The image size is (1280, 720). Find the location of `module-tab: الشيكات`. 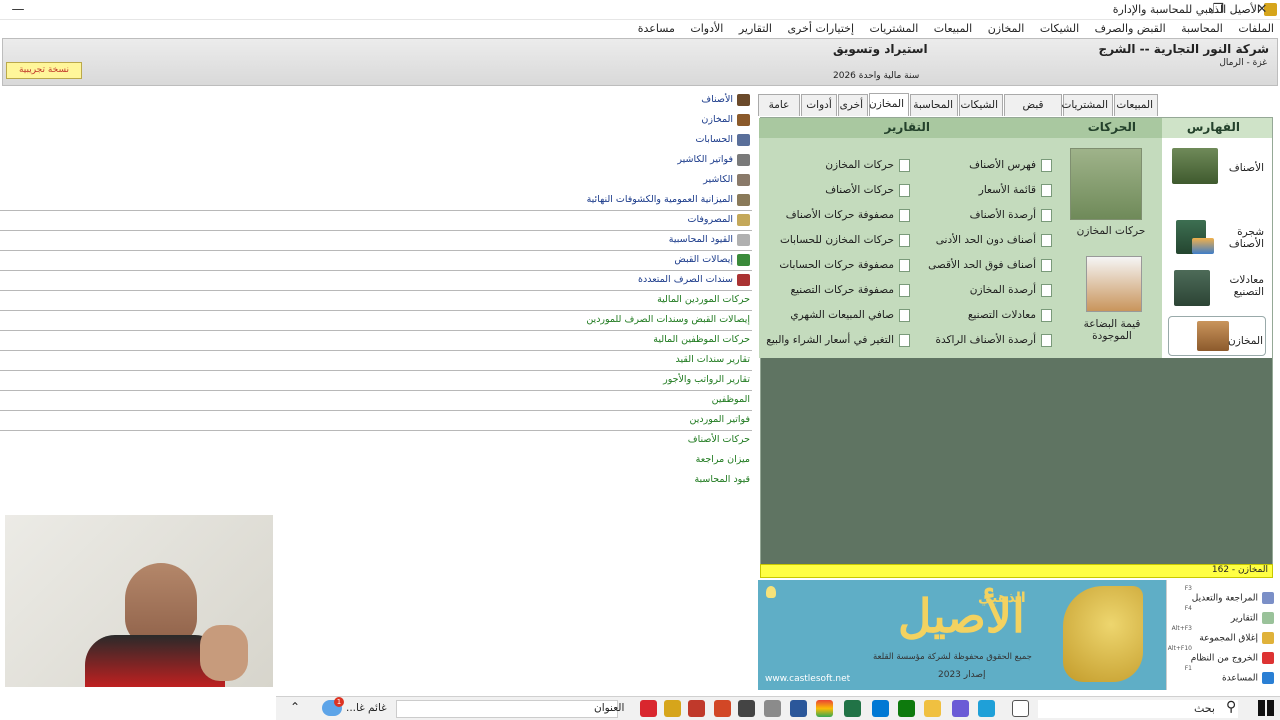

module-tab: الشيكات is located at coordinates (981, 105).